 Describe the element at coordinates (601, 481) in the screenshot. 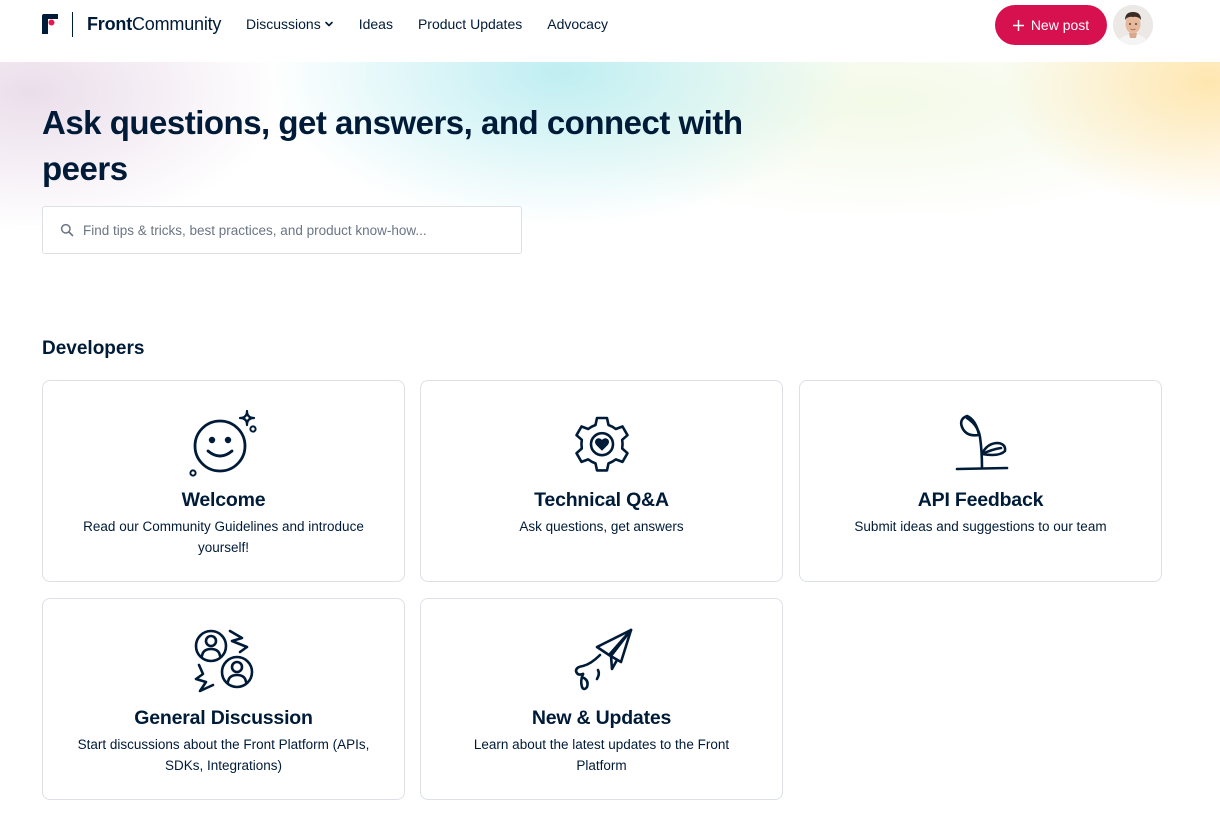

I see `category-card-technical-qa: Technical Q&A Ask questions, get answers` at that location.